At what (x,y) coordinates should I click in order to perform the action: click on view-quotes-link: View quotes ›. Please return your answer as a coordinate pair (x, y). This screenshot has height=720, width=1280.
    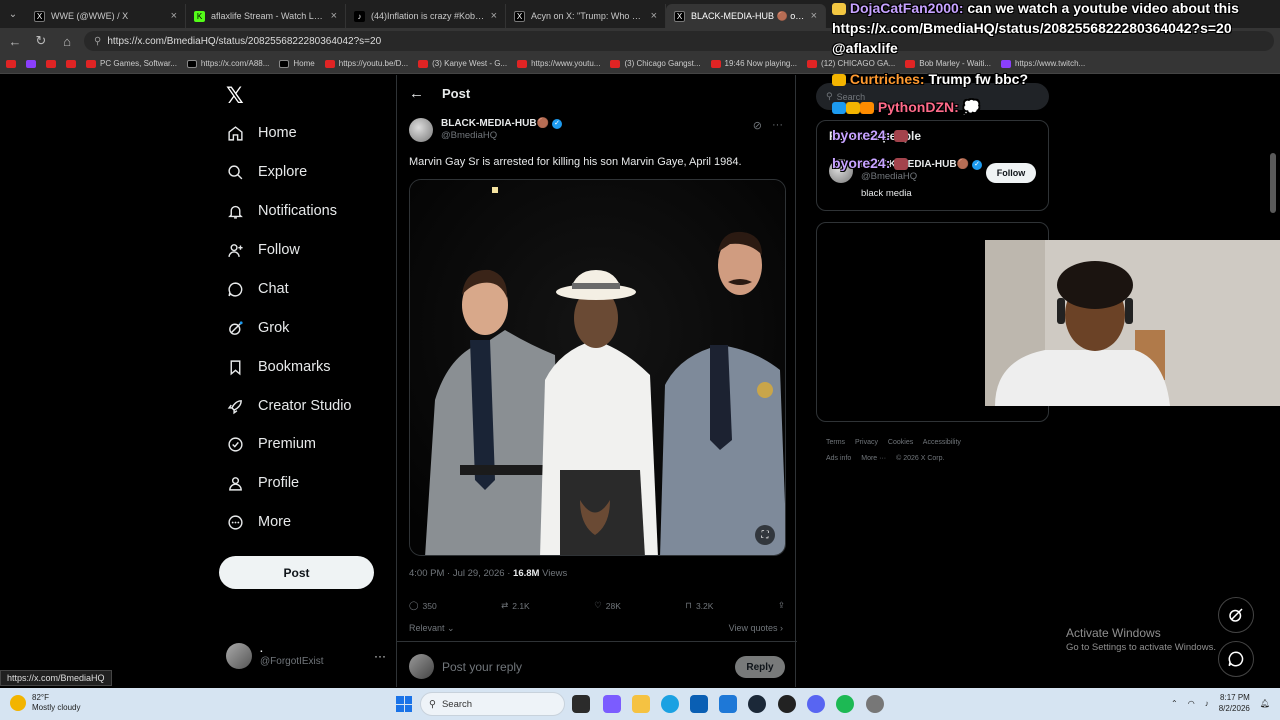
    Looking at the image, I should click on (756, 628).